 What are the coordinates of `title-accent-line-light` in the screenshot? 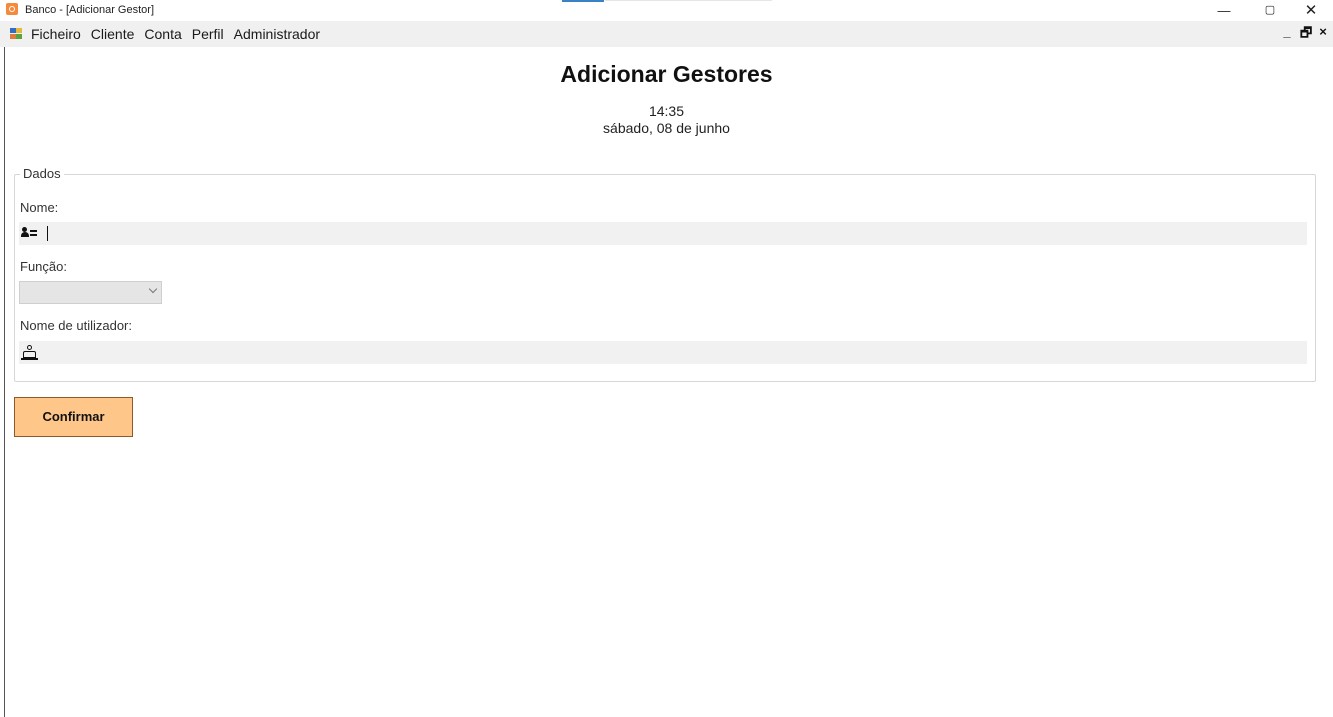 It's located at (688, 0).